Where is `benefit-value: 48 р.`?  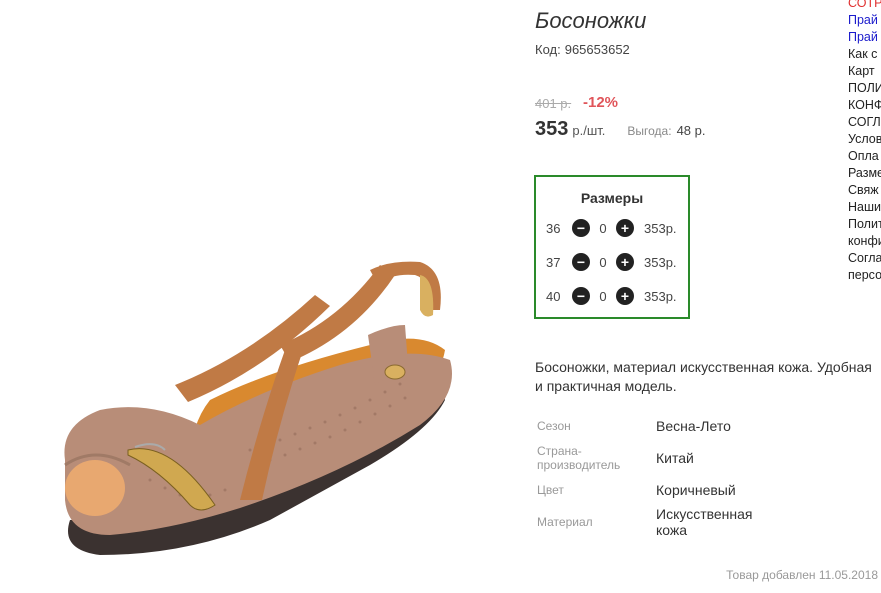
benefit-value: 48 р. is located at coordinates (691, 130).